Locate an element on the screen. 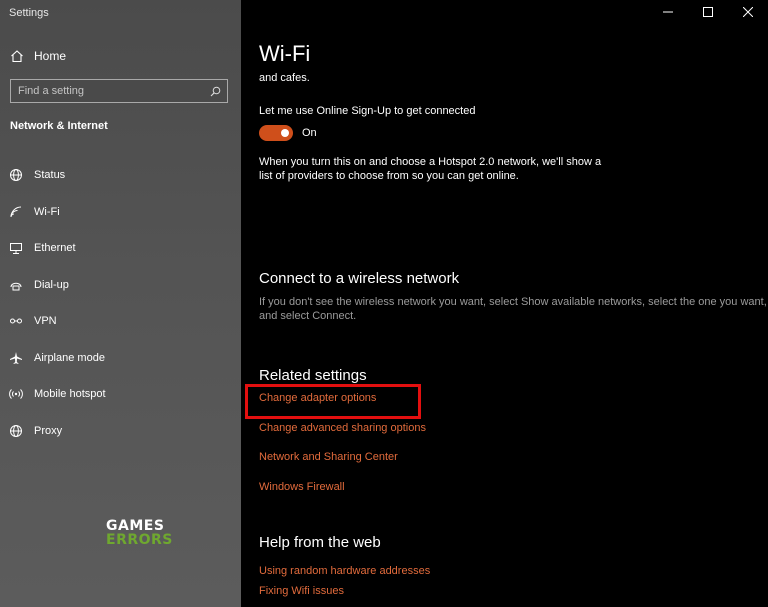 The height and width of the screenshot is (607, 768). online-signup-toggle-row: On is located at coordinates (288, 133).